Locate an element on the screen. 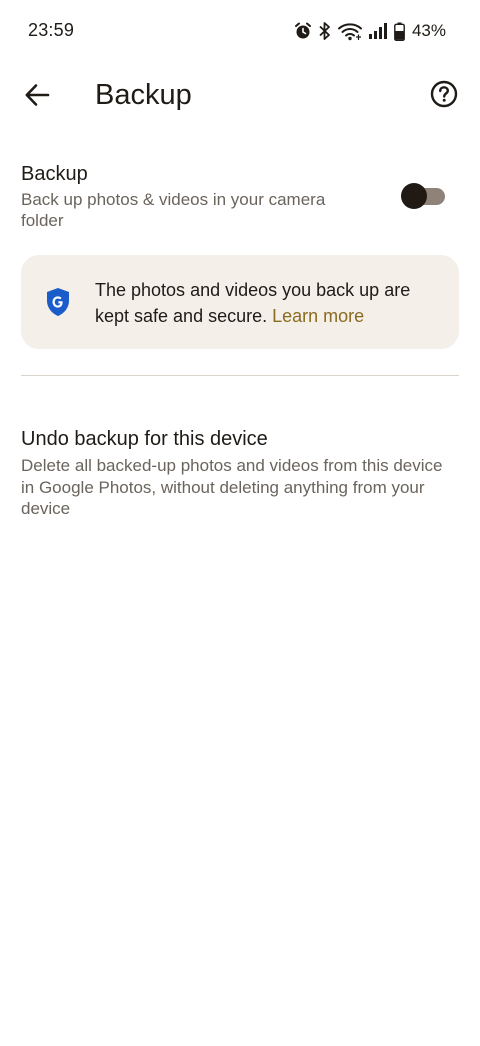  help-circle-icon is located at coordinates (444, 96).